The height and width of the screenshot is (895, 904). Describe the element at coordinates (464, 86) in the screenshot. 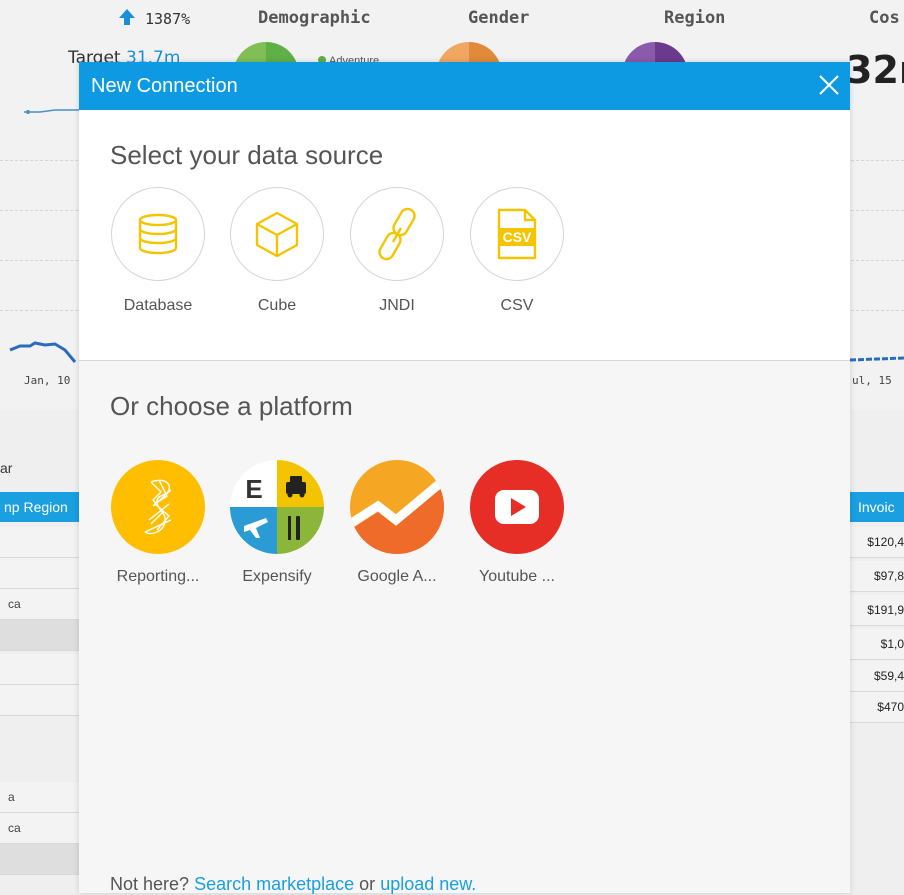

I see `dialog-header: New Connection` at that location.